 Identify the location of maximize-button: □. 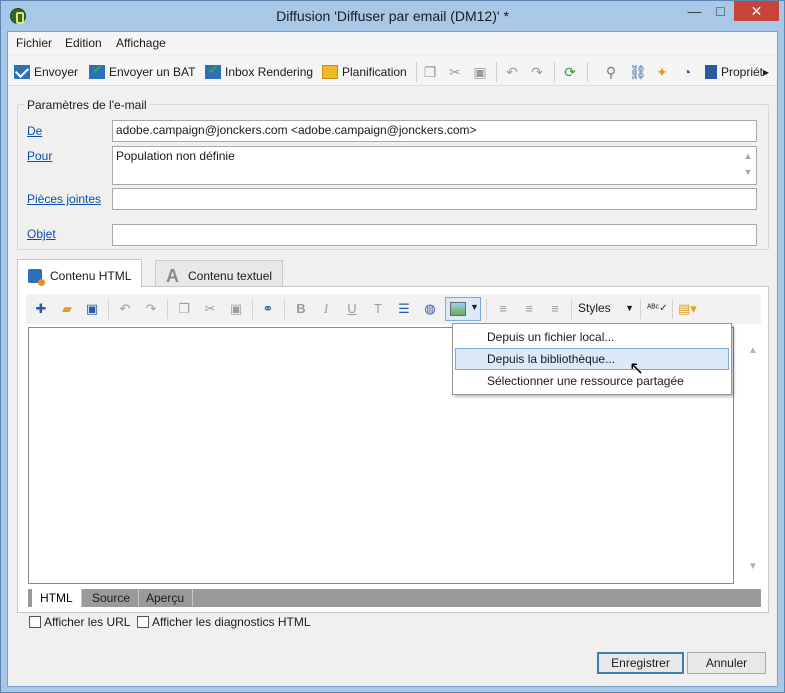
(720, 11).